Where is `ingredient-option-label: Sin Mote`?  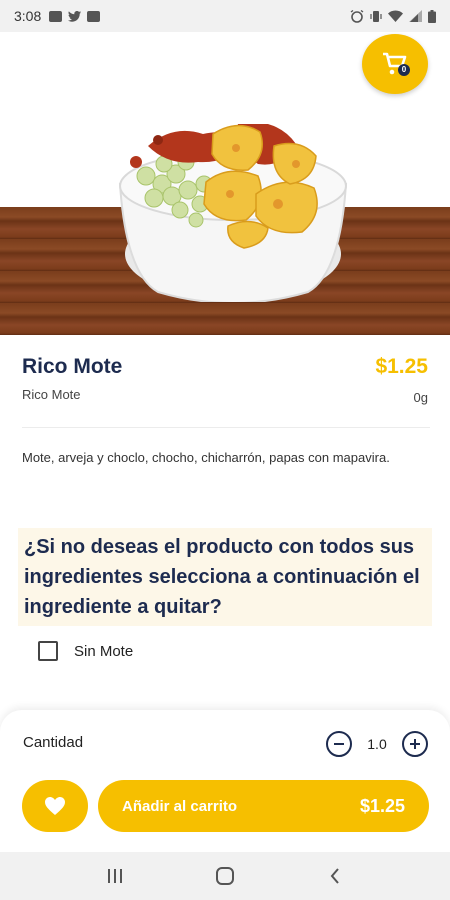 ingredient-option-label: Sin Mote is located at coordinates (104, 651).